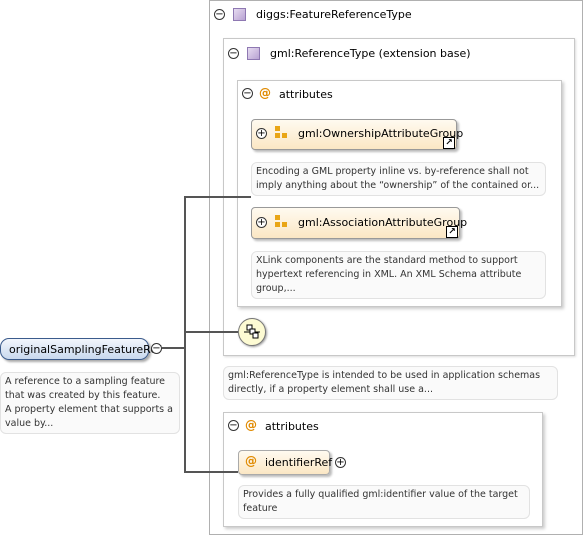  Describe the element at coordinates (239, 14) in the screenshot. I see `complex-type-icon` at that location.